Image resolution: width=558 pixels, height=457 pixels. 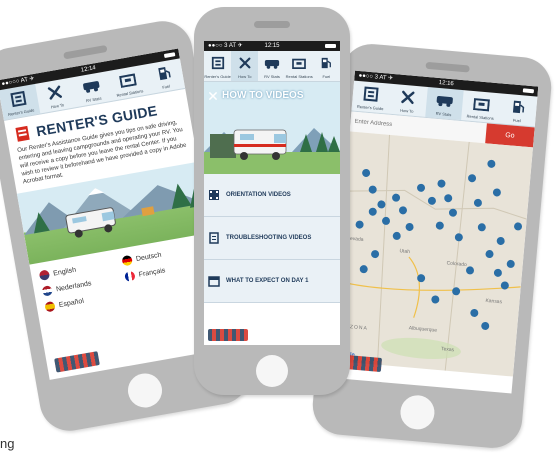 What do you see at coordinates (7, 443) in the screenshot?
I see `caption-text: ng` at bounding box center [7, 443].